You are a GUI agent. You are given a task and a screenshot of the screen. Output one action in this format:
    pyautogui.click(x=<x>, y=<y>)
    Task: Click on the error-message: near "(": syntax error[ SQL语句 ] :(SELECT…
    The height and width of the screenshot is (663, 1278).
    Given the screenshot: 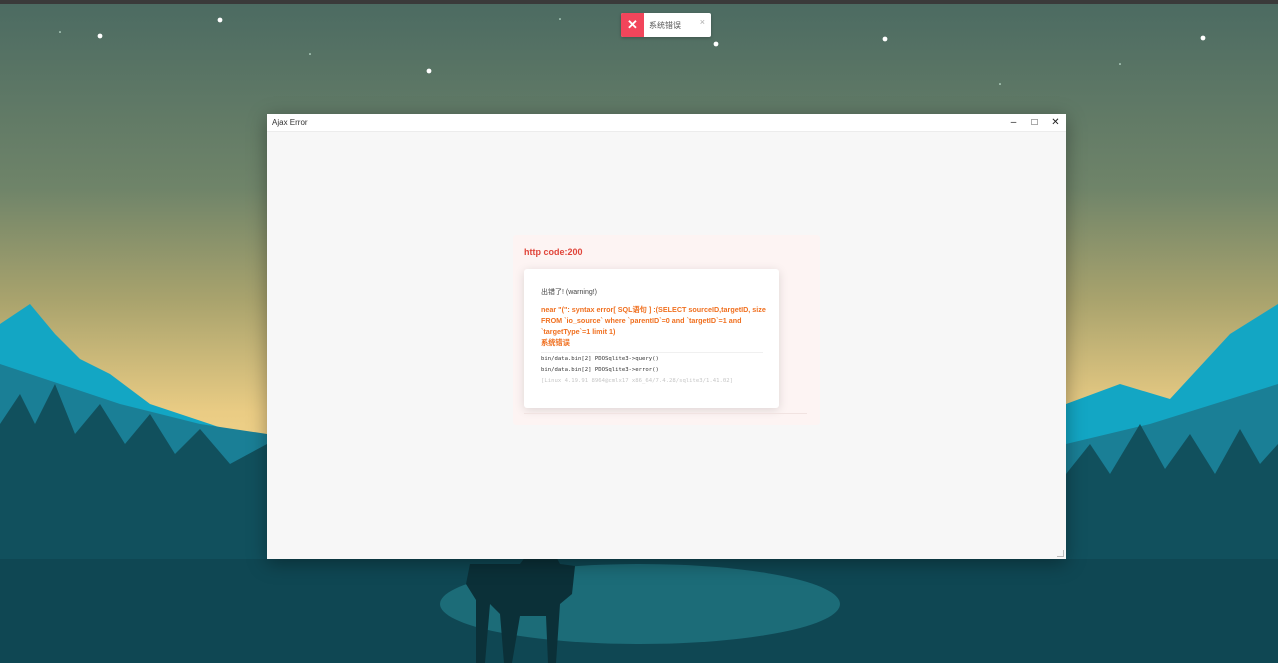 What is the action you would take?
    pyautogui.click(x=653, y=326)
    